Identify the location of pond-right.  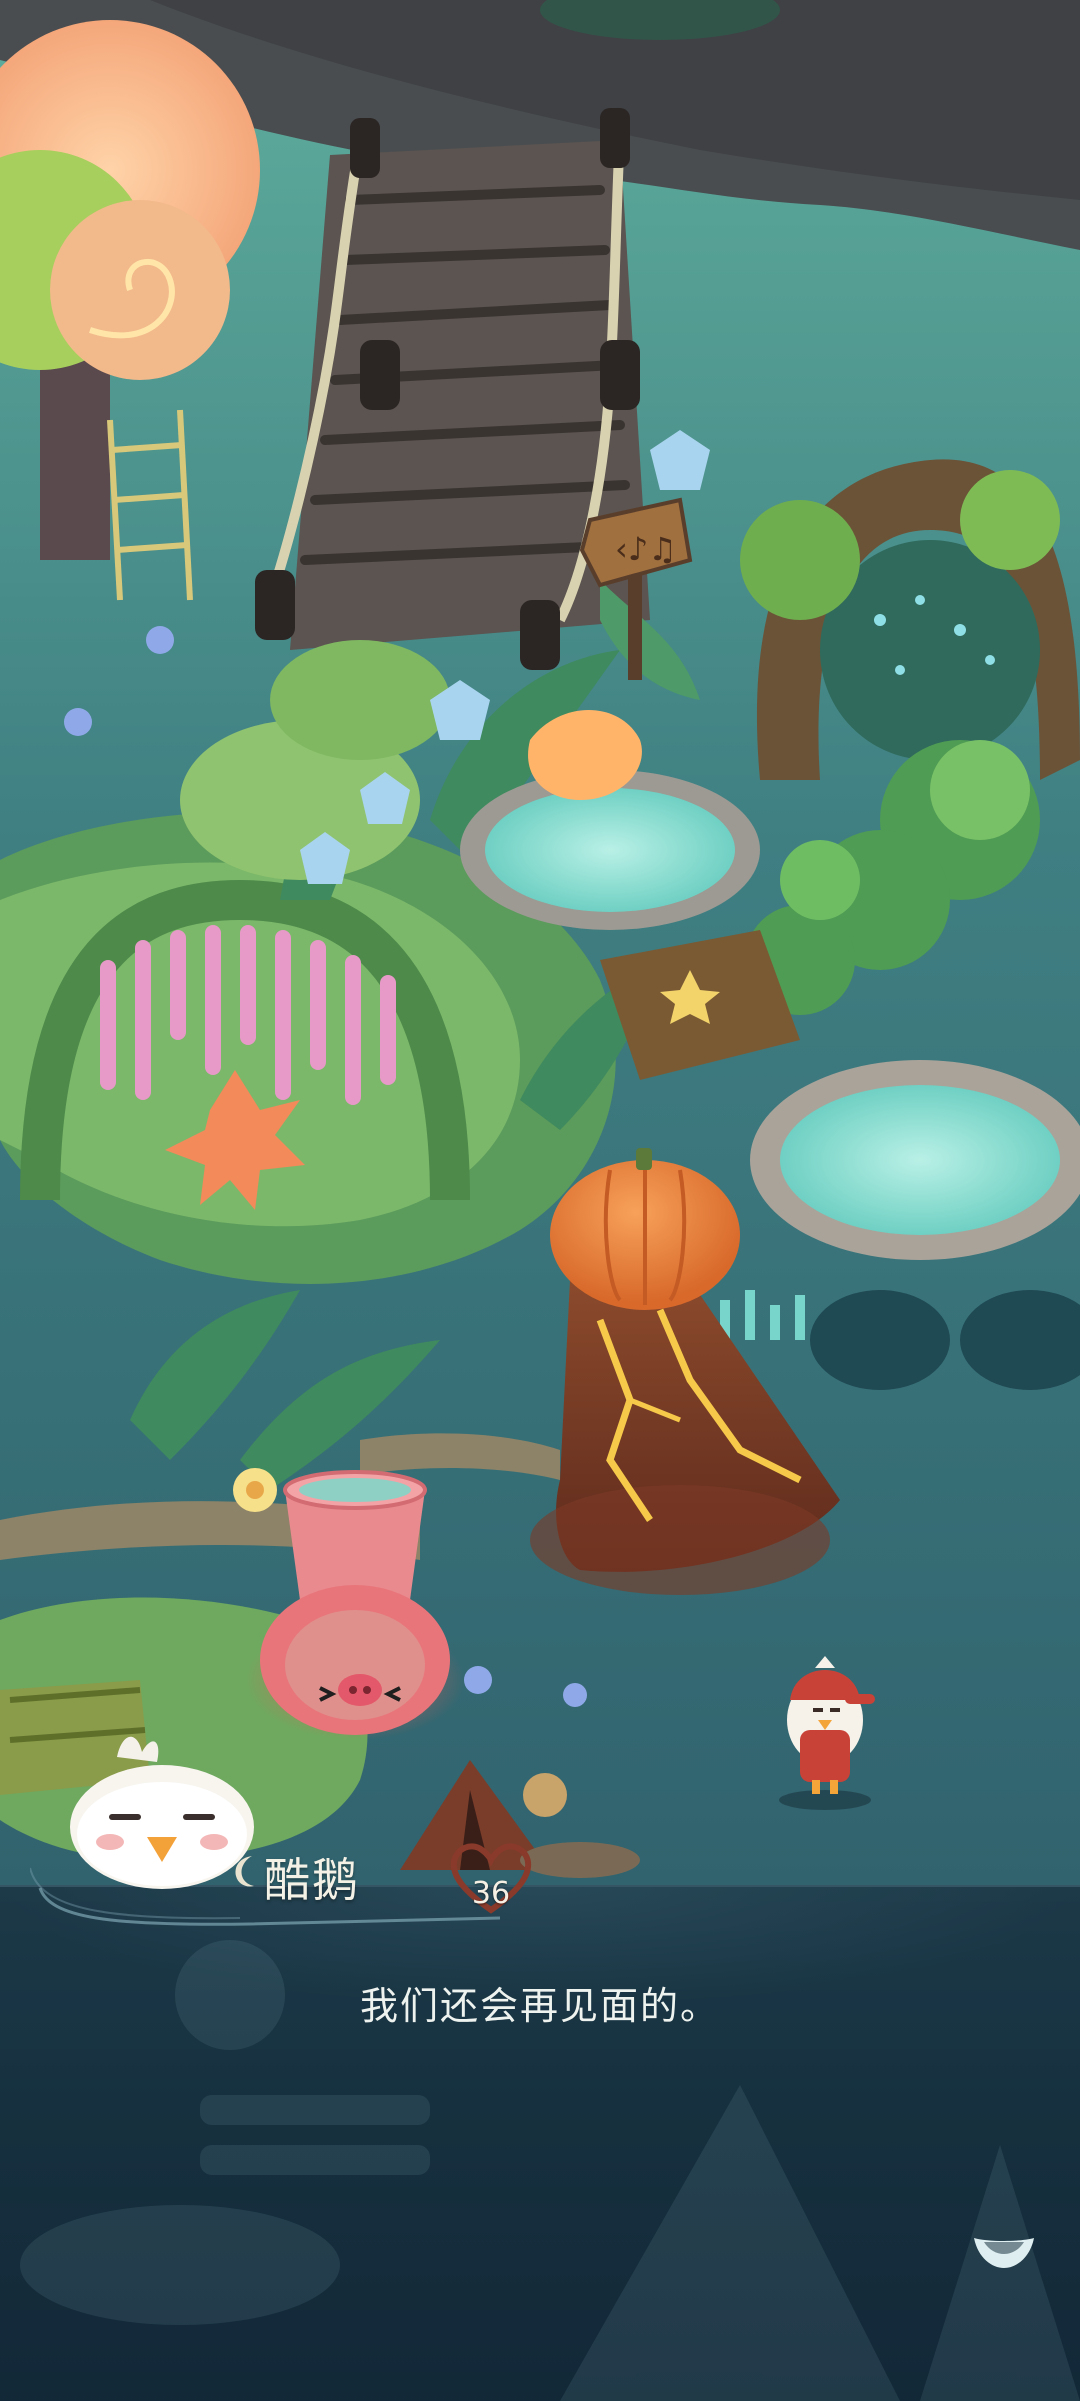
(915, 1160).